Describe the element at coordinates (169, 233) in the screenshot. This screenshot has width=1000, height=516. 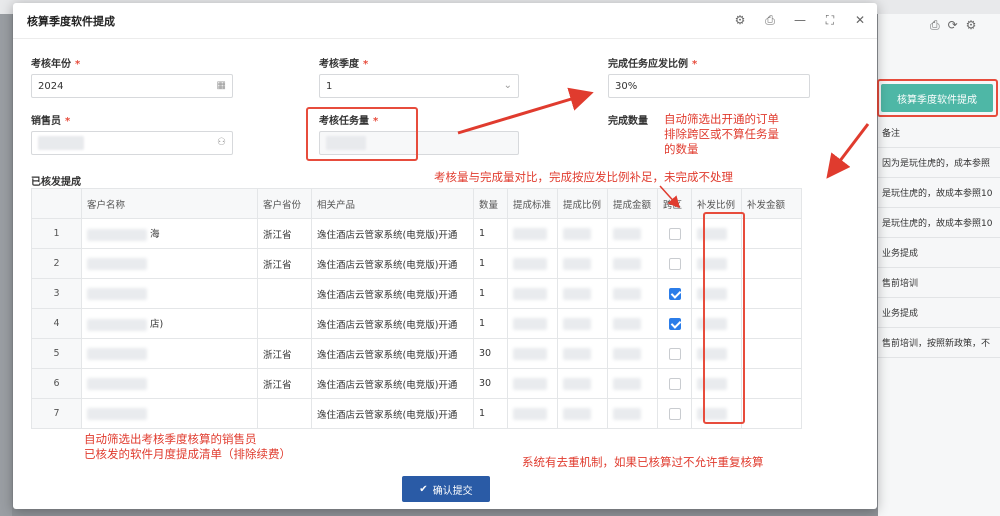
I see `customer-cell: 海` at that location.